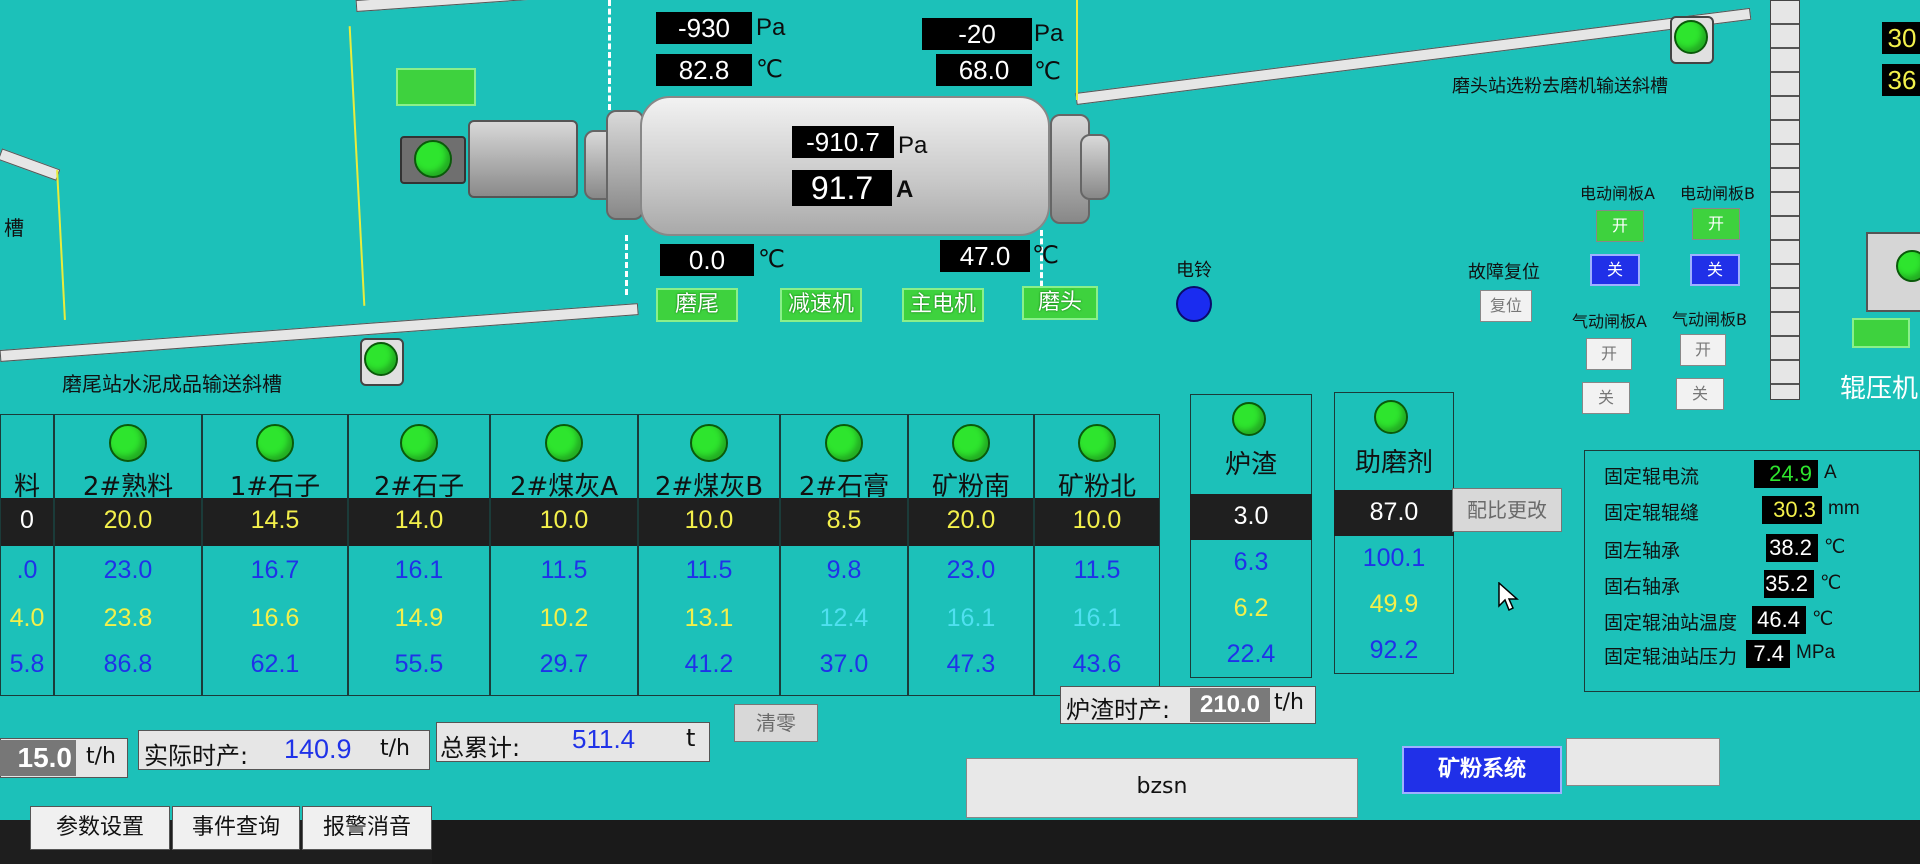 The height and width of the screenshot is (864, 1920). What do you see at coordinates (433, 159) in the screenshot?
I see `motor-run-lamp` at bounding box center [433, 159].